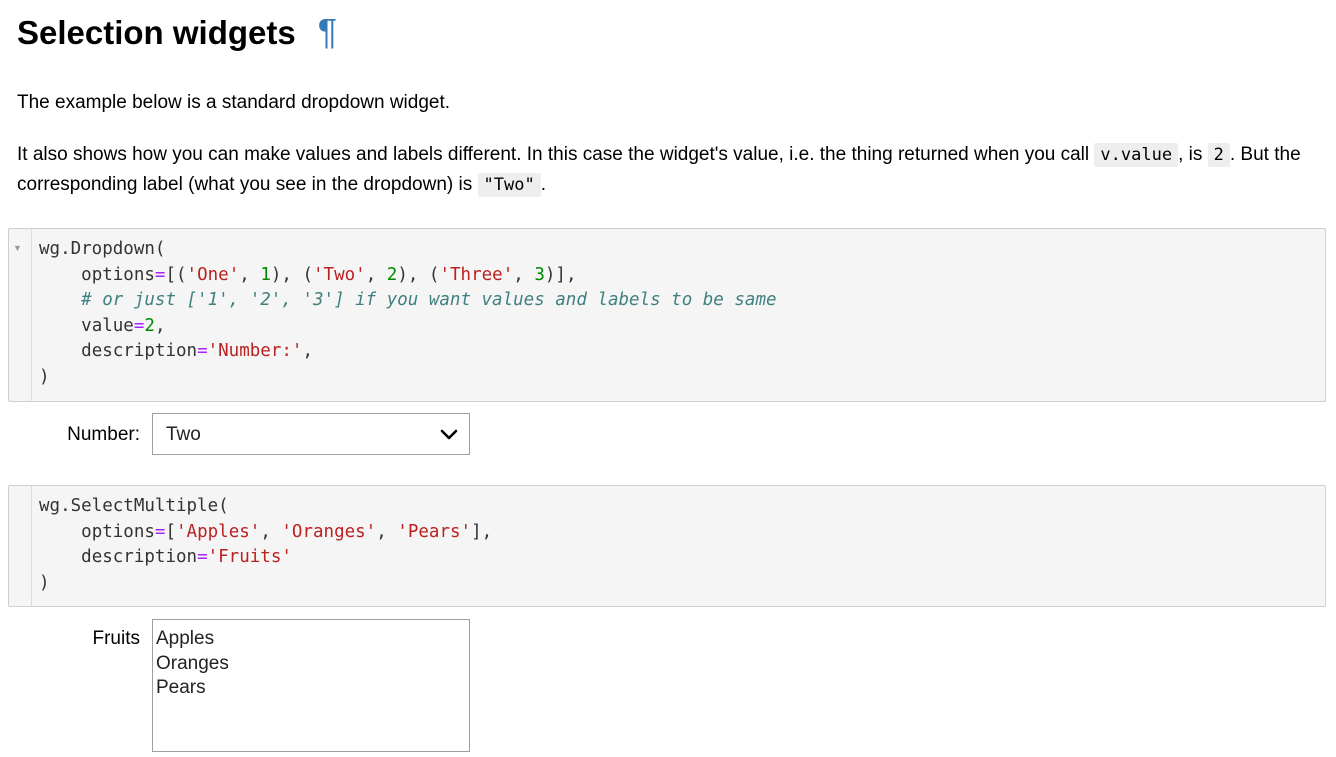 The image size is (1336, 757). I want to click on list-option-pears: Pears, so click(311, 688).